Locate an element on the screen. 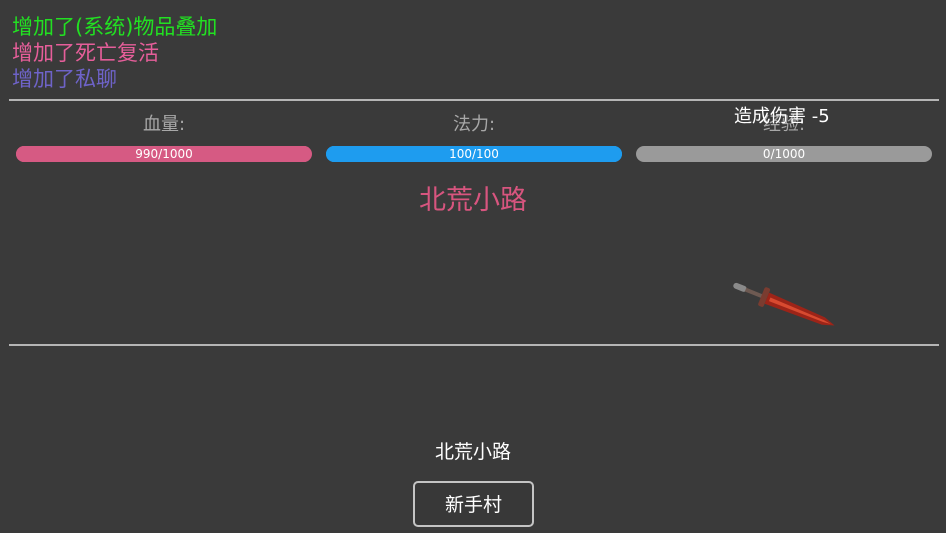  log-line: 增加了私聊 is located at coordinates (64, 79).